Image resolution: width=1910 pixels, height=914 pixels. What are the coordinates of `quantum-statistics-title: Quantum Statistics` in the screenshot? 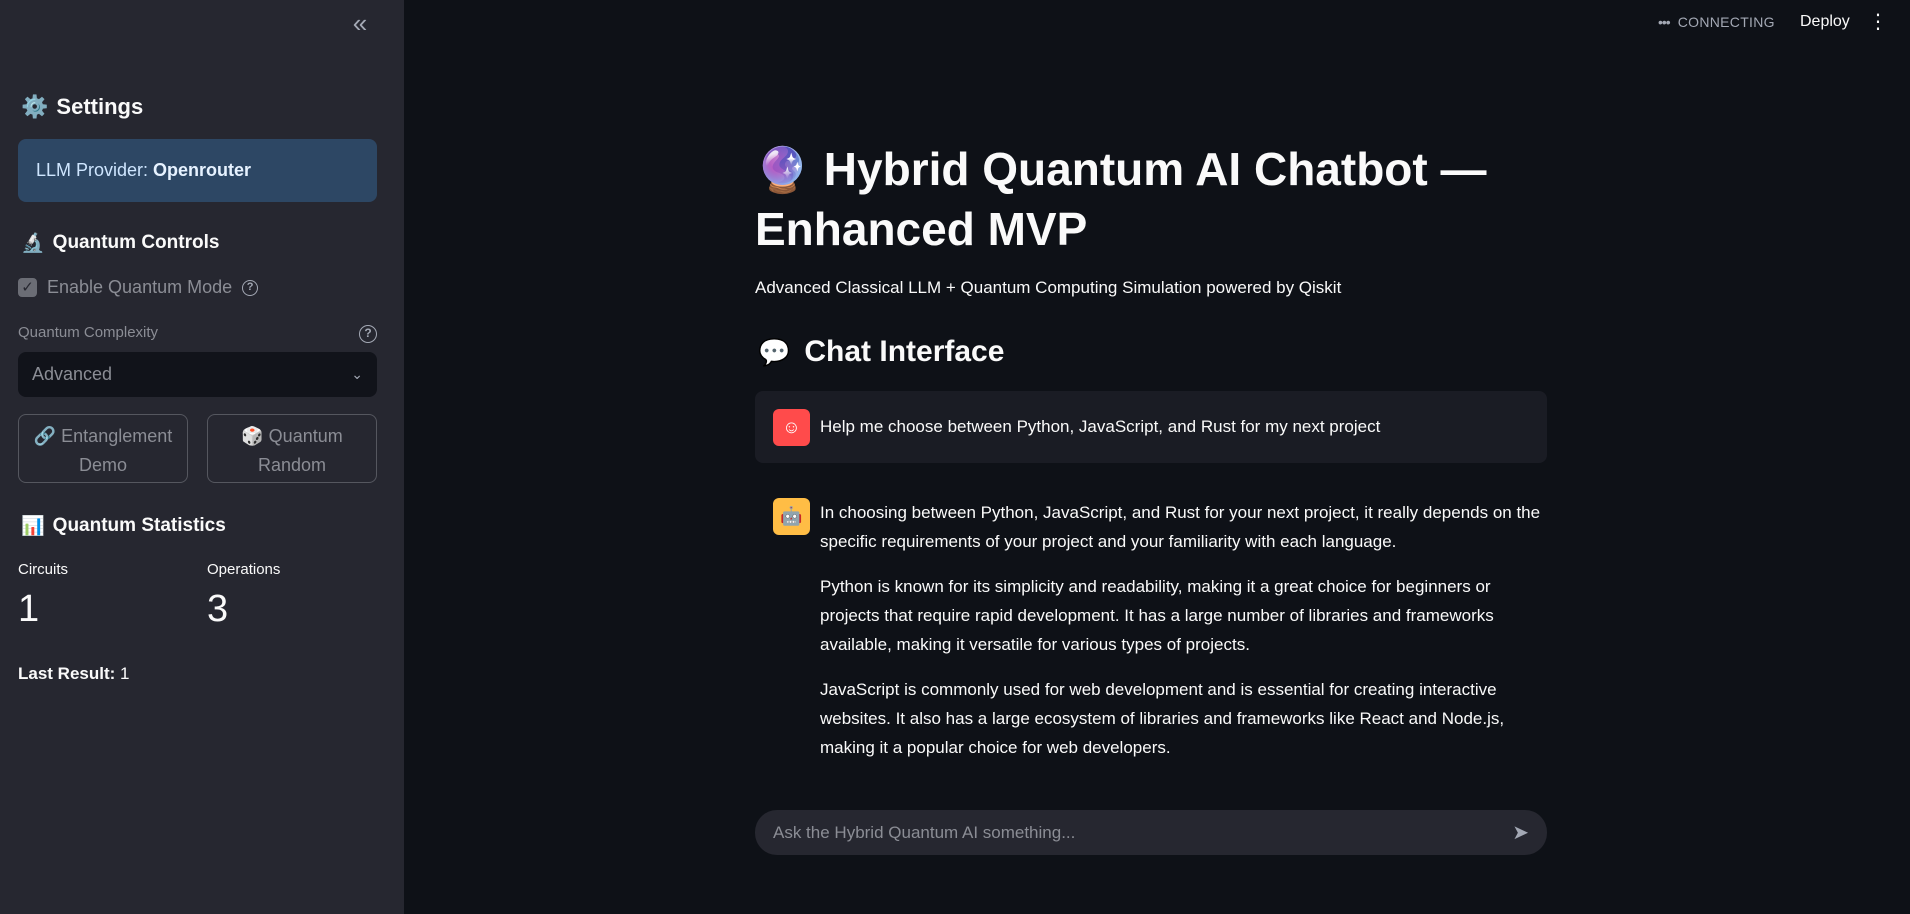 It's located at (139, 525).